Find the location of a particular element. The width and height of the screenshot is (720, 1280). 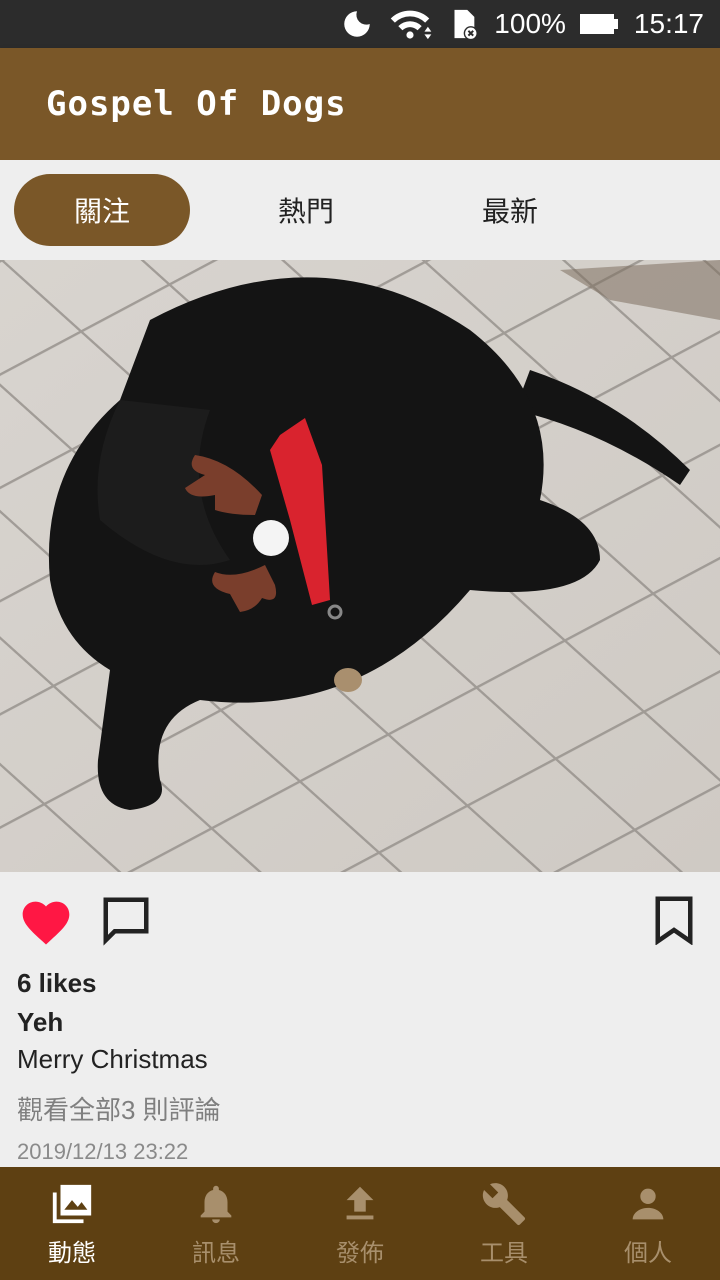

nav-label-feed: 動態 is located at coordinates (72, 1253).